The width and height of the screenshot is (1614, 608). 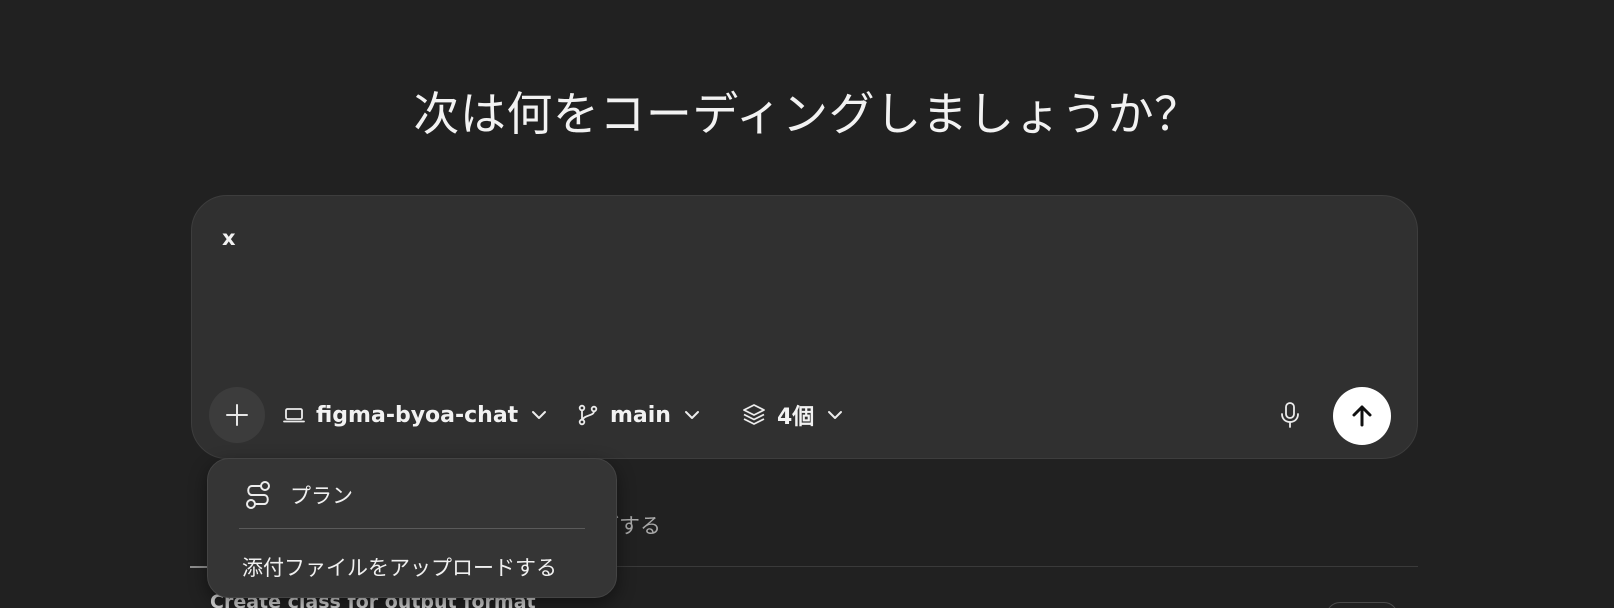 What do you see at coordinates (807, 114) in the screenshot?
I see `page-title: 次は何をコーディングしましょうか？` at bounding box center [807, 114].